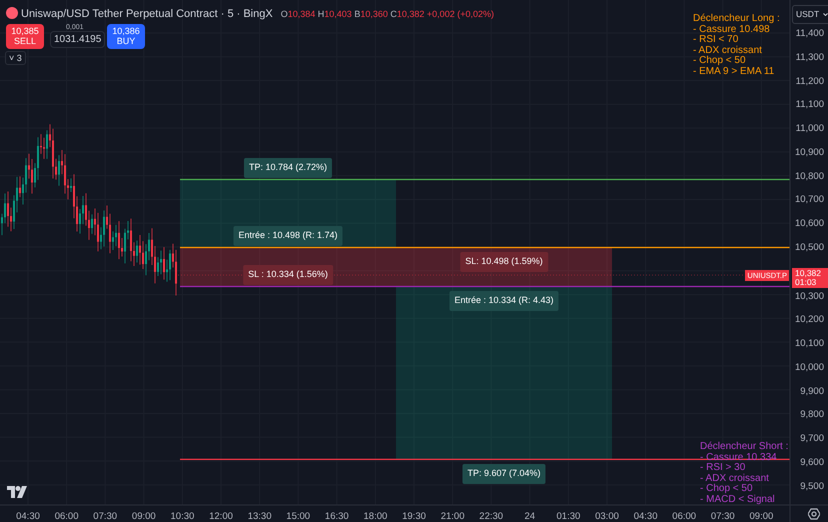  Describe the element at coordinates (812, 486) in the screenshot. I see `price-label: 9,500` at that location.